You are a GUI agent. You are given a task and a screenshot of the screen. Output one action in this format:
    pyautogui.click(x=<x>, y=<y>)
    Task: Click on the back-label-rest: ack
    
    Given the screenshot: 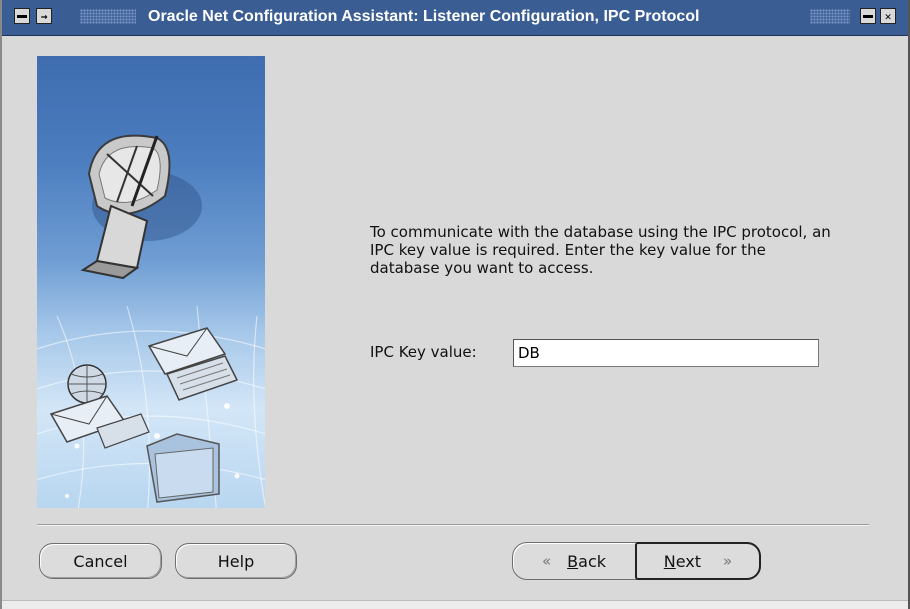 What is the action you would take?
    pyautogui.click(x=592, y=561)
    